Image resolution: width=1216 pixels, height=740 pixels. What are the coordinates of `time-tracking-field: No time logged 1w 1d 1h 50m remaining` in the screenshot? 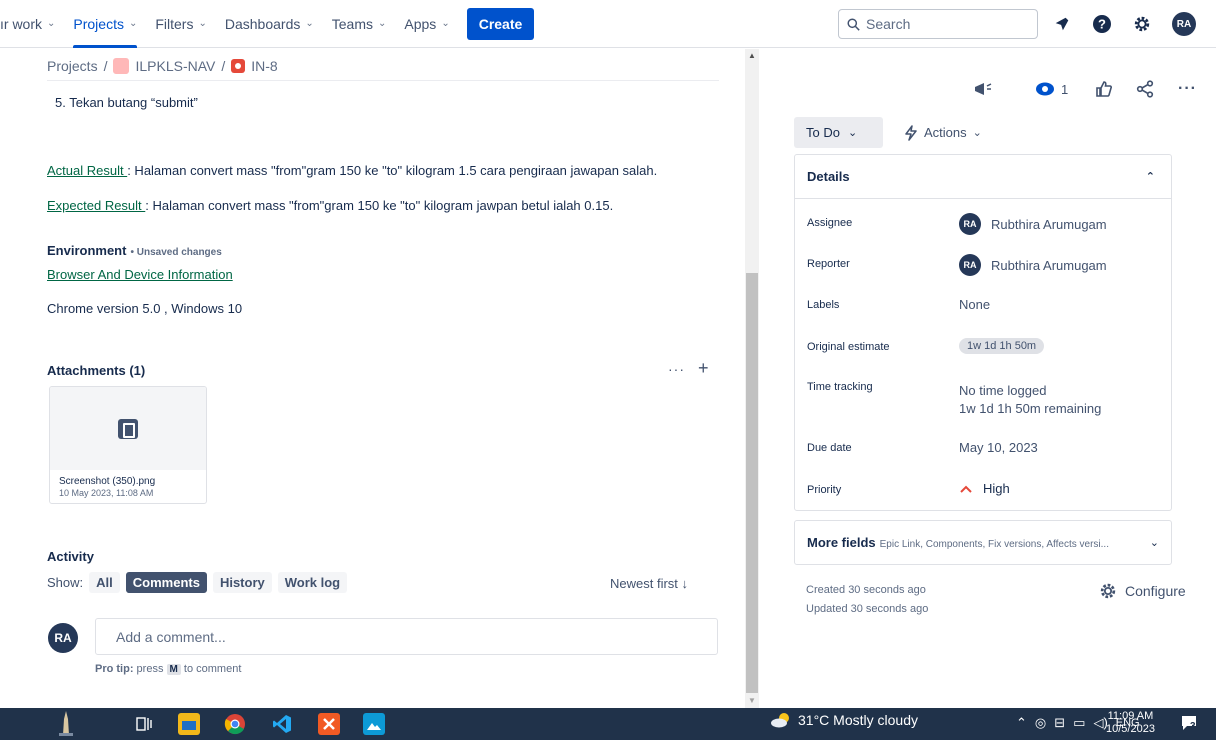 It's located at (1030, 399).